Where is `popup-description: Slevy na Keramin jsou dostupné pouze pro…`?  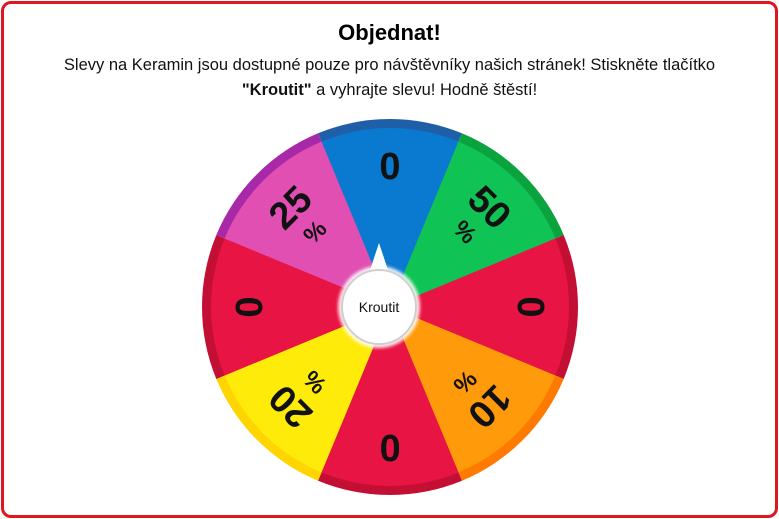
popup-description: Slevy na Keramin jsou dostupné pouze pro… is located at coordinates (389, 78).